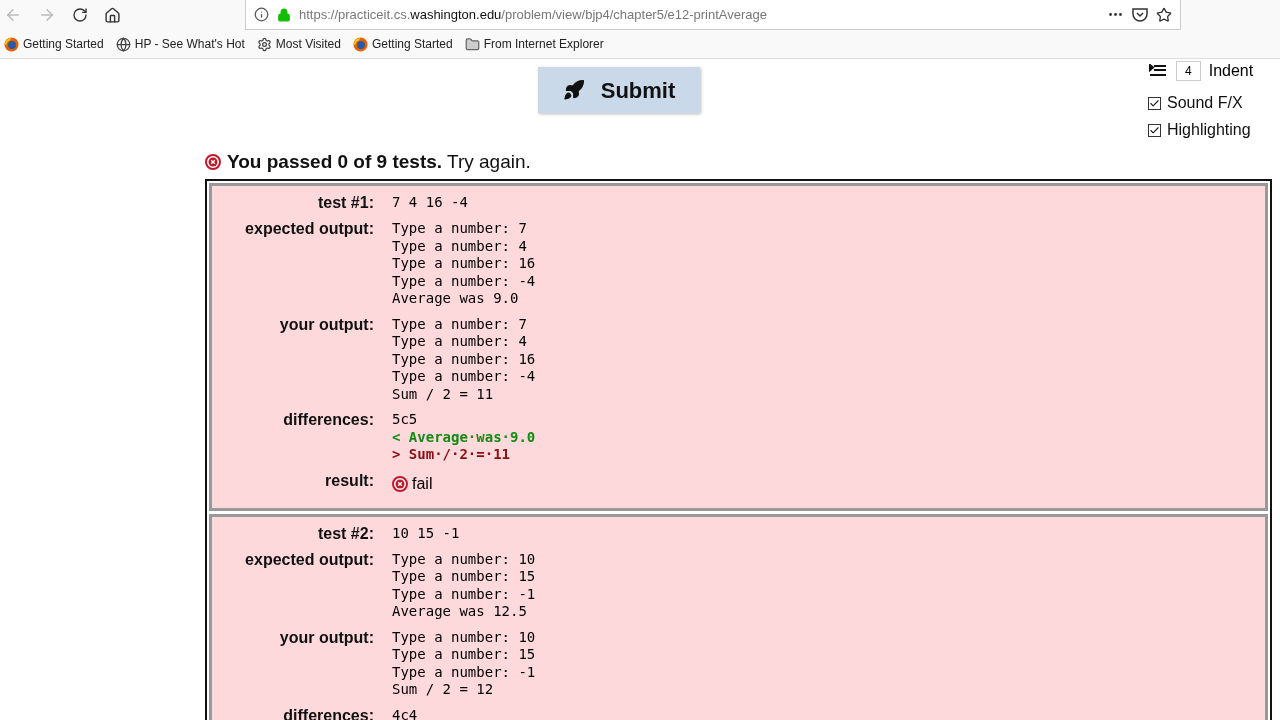  I want to click on lock-icon, so click(284, 14).